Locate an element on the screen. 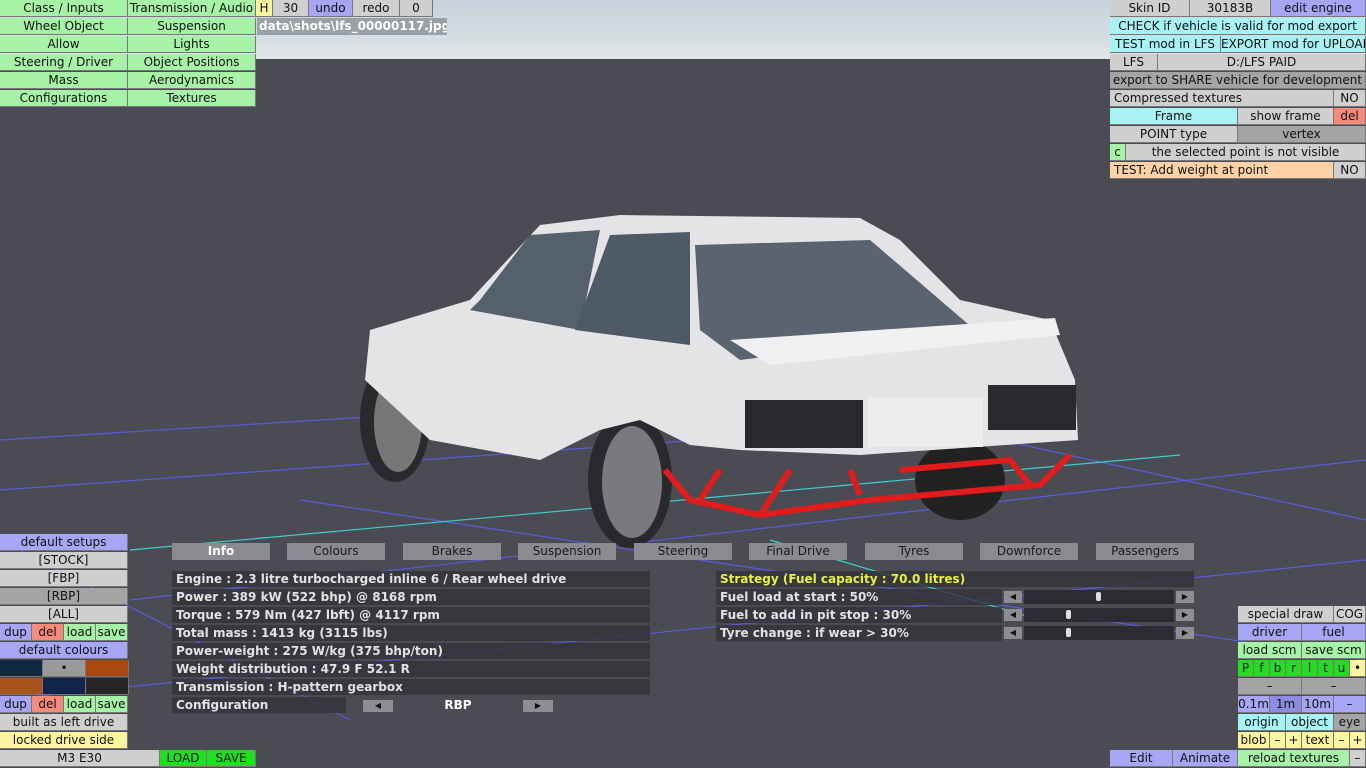 This screenshot has height=768, width=1366. blob-minus-button: – is located at coordinates (1278, 740).